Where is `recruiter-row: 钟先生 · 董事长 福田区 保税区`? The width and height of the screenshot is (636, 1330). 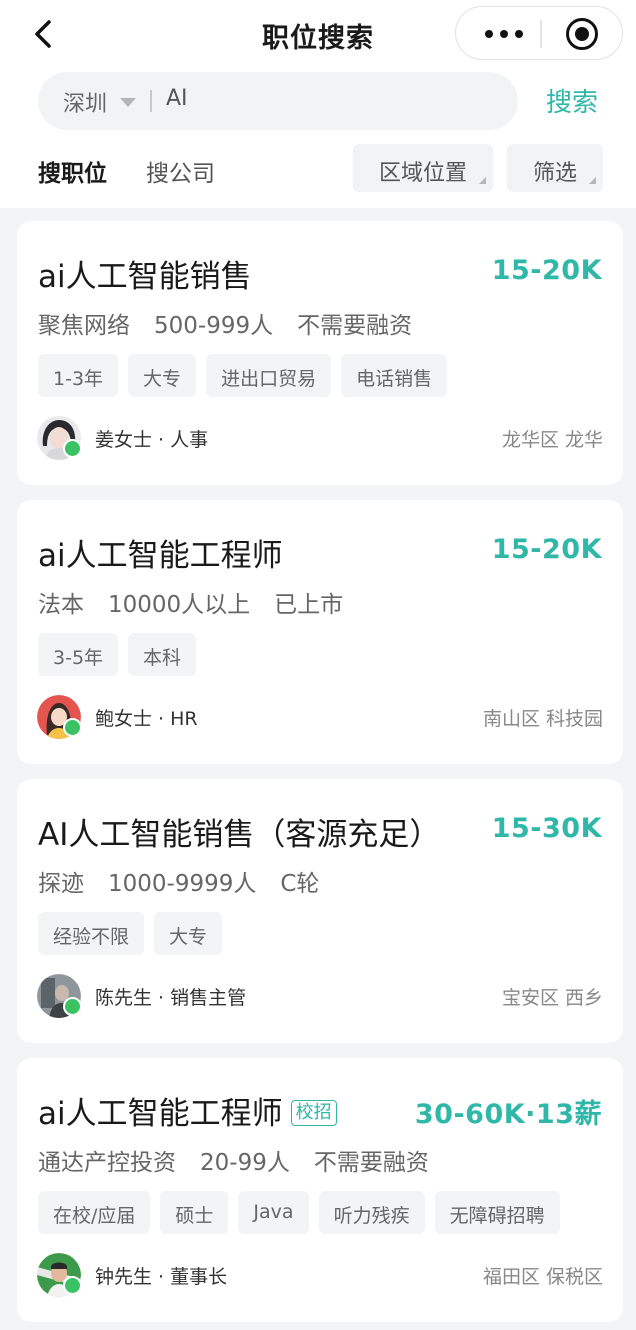
recruiter-row: 钟先生 · 董事长 福田区 保税区 is located at coordinates (320, 1275).